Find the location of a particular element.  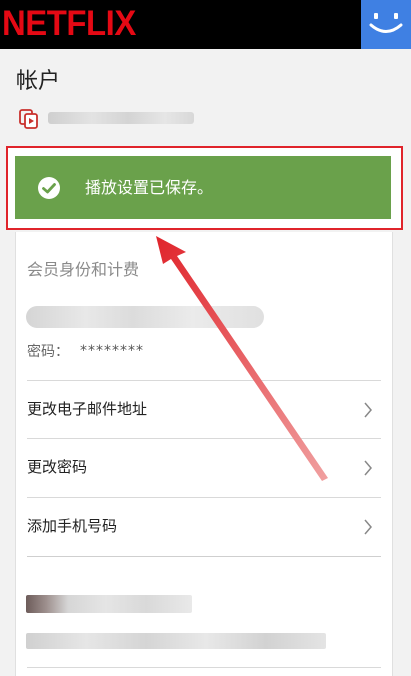

smiley-icon is located at coordinates (386, 24).